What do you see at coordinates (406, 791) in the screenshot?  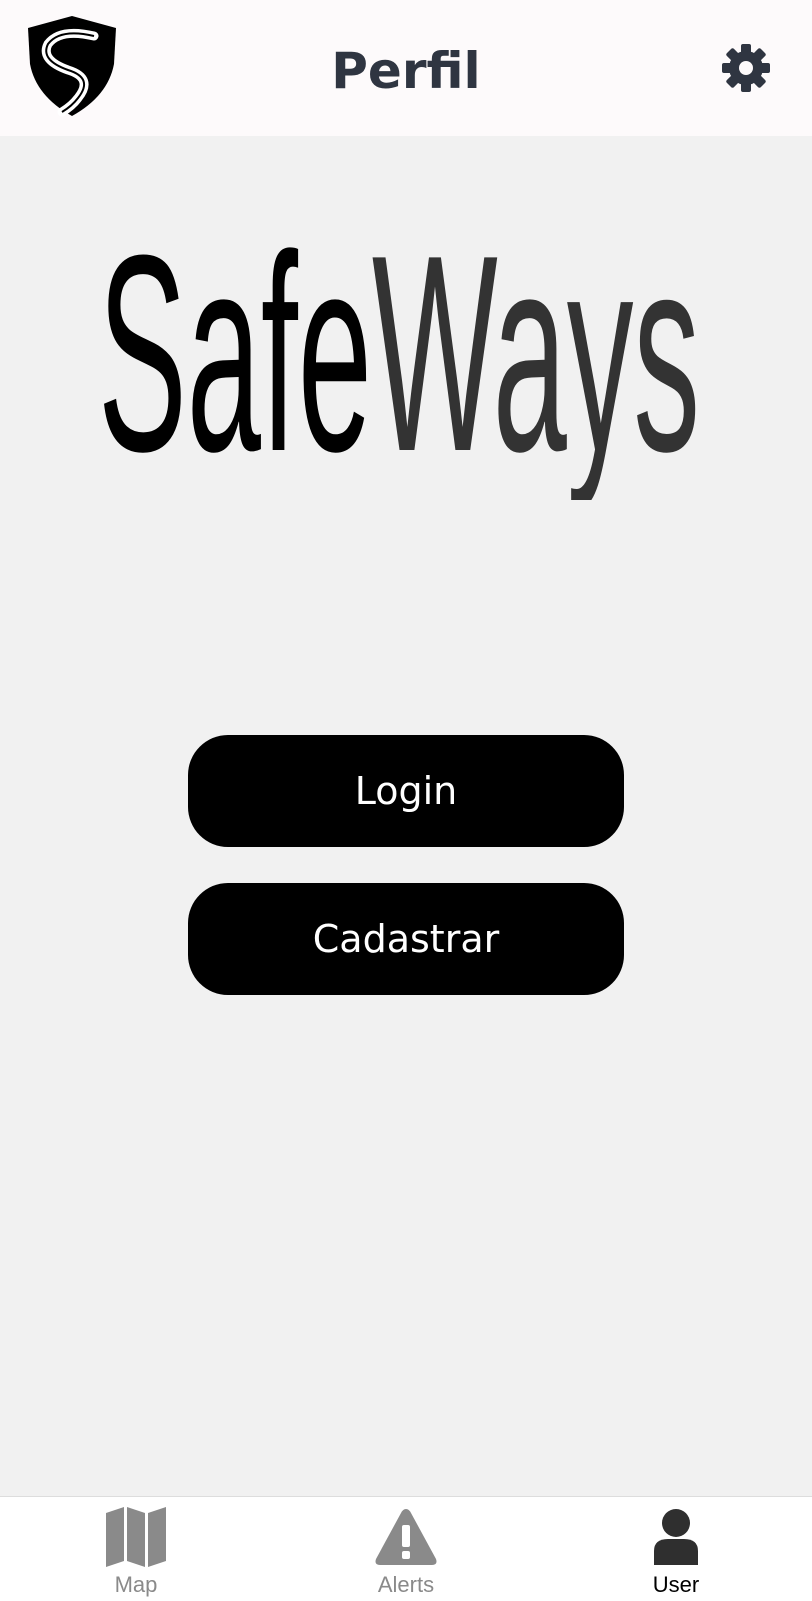 I see `login-button: Login` at bounding box center [406, 791].